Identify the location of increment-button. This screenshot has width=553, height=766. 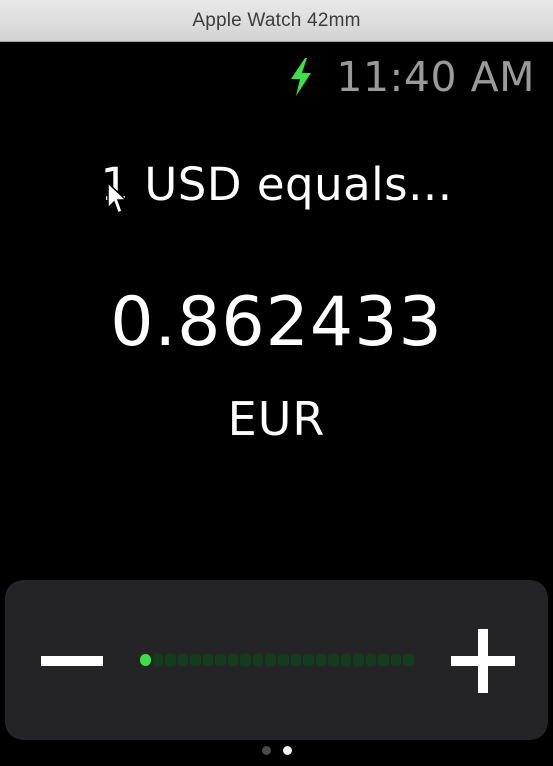
(485, 662).